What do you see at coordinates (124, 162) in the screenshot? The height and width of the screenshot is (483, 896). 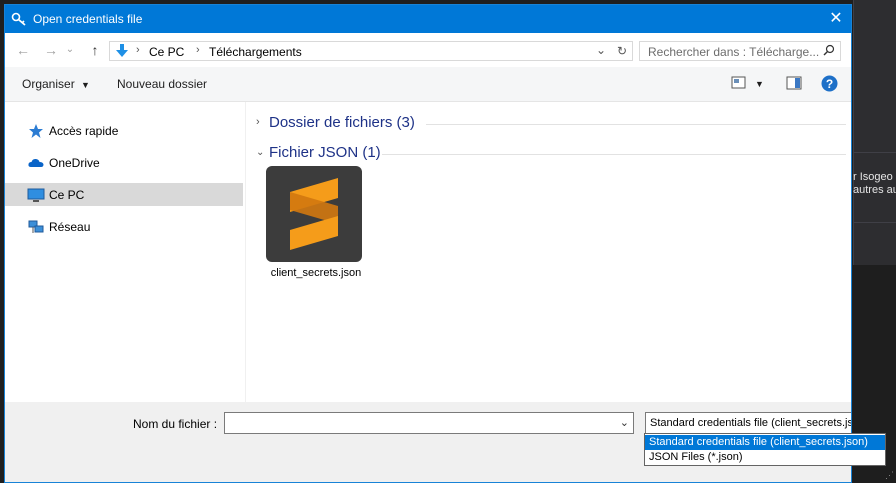 I see `sidebar-item-onedrive: OneDrive` at bounding box center [124, 162].